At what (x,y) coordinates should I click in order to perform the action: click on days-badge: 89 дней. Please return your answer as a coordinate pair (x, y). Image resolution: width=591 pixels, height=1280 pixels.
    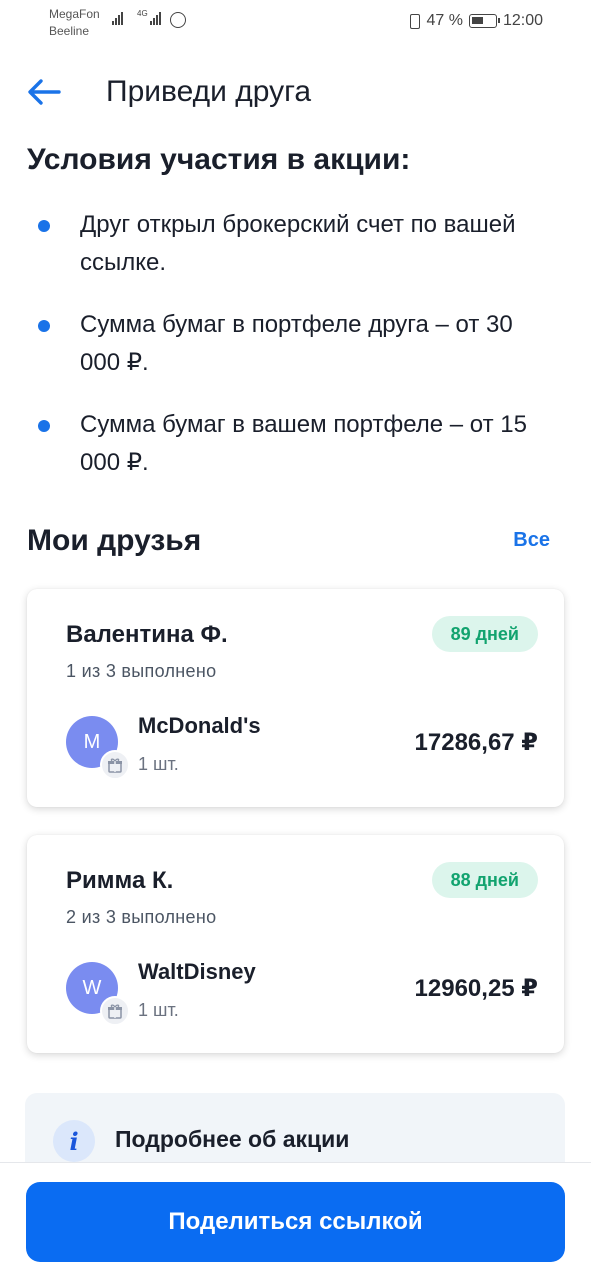
    Looking at the image, I should click on (484, 634).